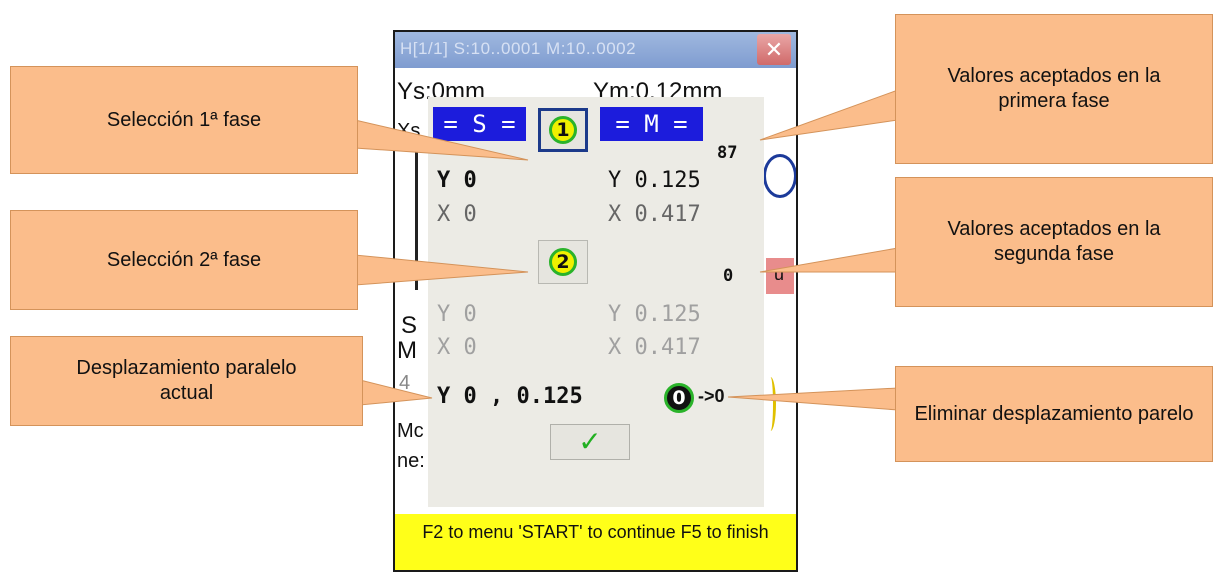  Describe the element at coordinates (441, 140) in the screenshot. I see `connector-phase1` at that location.